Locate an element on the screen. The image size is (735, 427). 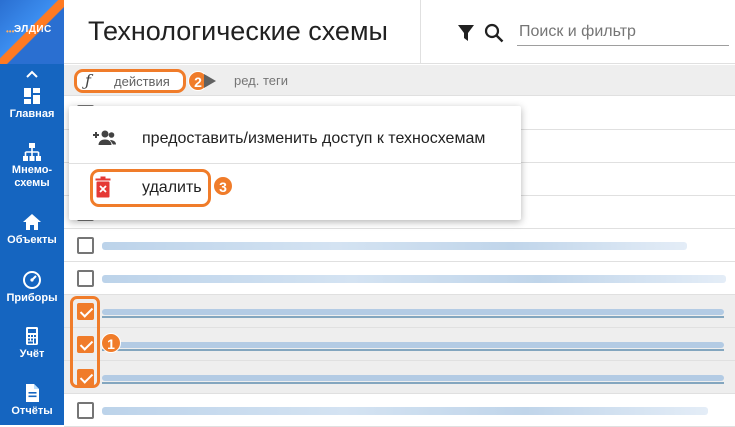
dashboard-icon is located at coordinates (32, 96).